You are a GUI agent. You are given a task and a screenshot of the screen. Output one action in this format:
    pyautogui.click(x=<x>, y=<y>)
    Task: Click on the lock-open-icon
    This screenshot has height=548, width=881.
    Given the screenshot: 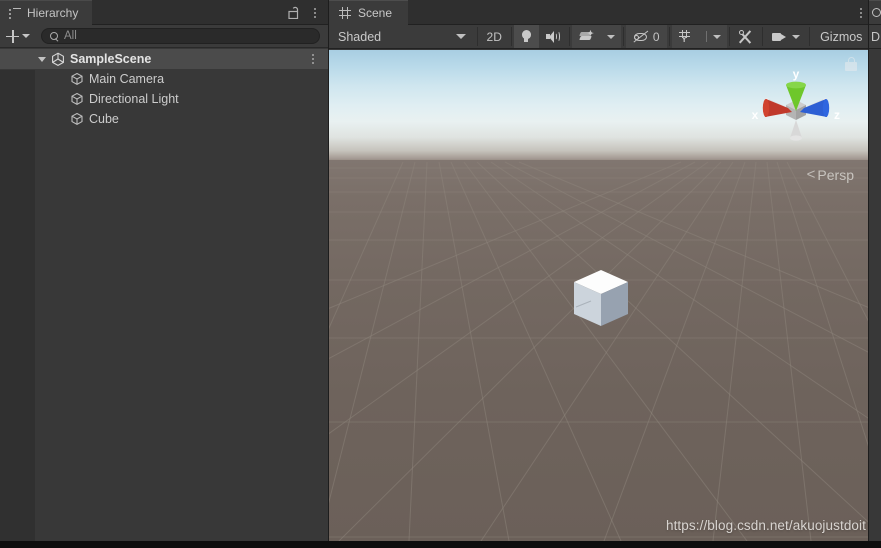 What is the action you would take?
    pyautogui.click(x=294, y=13)
    